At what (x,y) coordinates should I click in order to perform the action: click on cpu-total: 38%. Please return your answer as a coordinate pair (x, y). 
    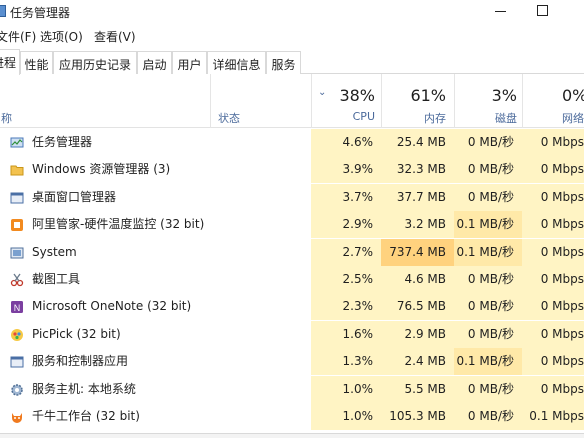
    Looking at the image, I should click on (343, 95).